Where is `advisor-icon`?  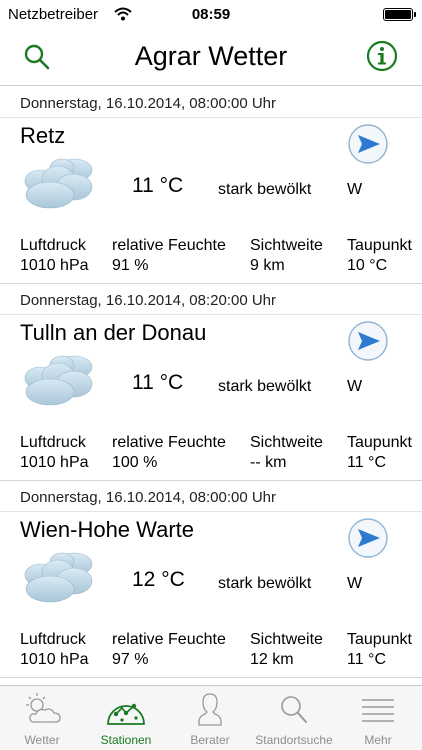
advisor-icon is located at coordinates (210, 709).